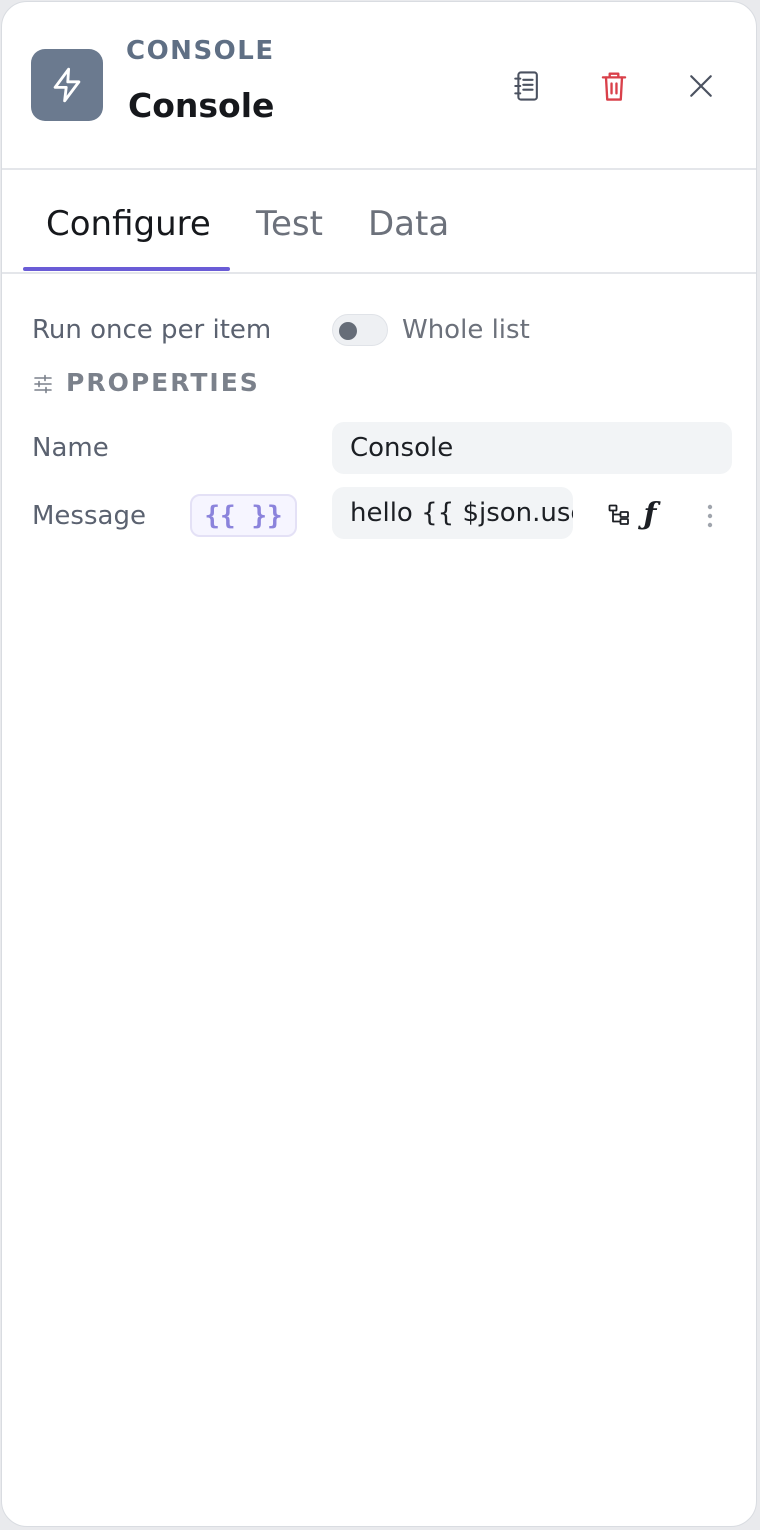  Describe the element at coordinates (163, 382) in the screenshot. I see `properties-section-title: PROPERTIES` at that location.